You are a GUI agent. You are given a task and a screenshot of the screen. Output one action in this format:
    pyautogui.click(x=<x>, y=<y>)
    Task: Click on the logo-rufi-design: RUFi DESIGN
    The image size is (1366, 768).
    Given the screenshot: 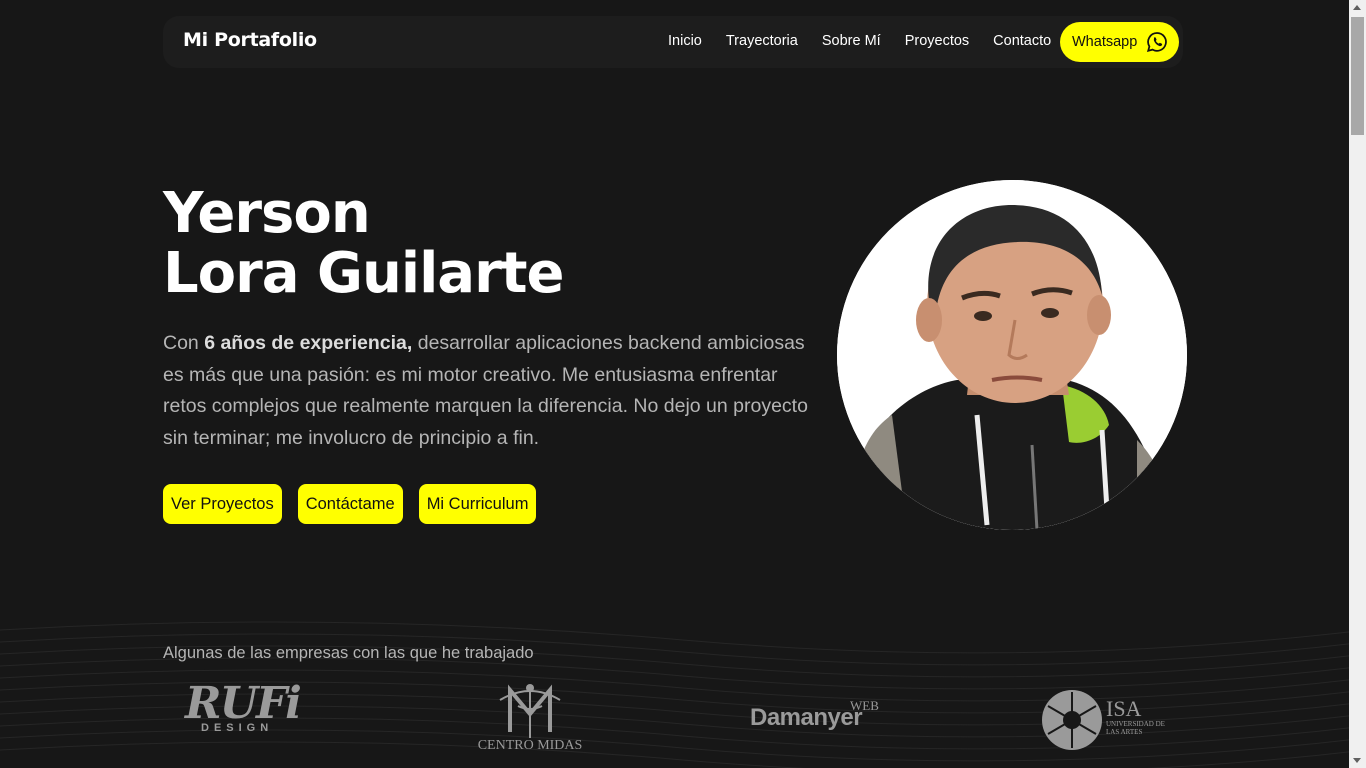 What is the action you would take?
    pyautogui.click(x=243, y=719)
    